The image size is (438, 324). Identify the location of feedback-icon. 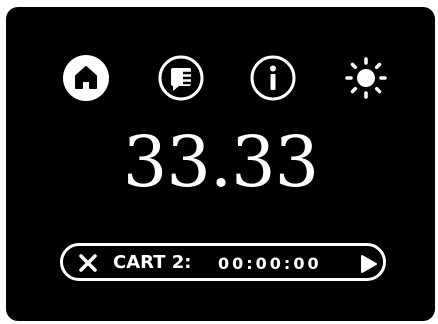
(181, 78).